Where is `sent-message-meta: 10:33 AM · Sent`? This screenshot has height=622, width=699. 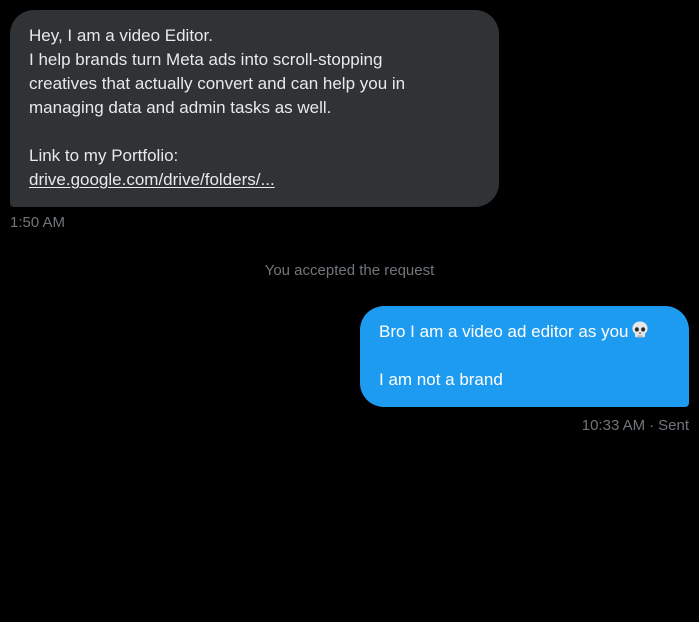 sent-message-meta: 10:33 AM · Sent is located at coordinates (635, 426).